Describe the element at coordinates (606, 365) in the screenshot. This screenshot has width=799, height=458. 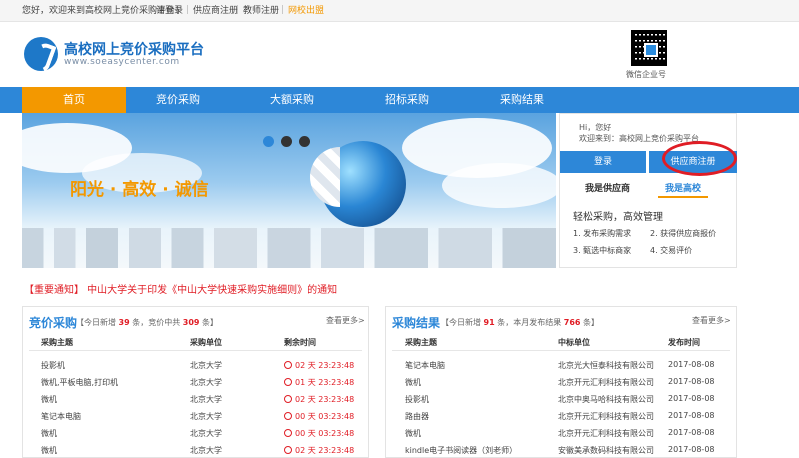
I see `table-row-winner: 北京光大恒泰科技有限公司` at that location.